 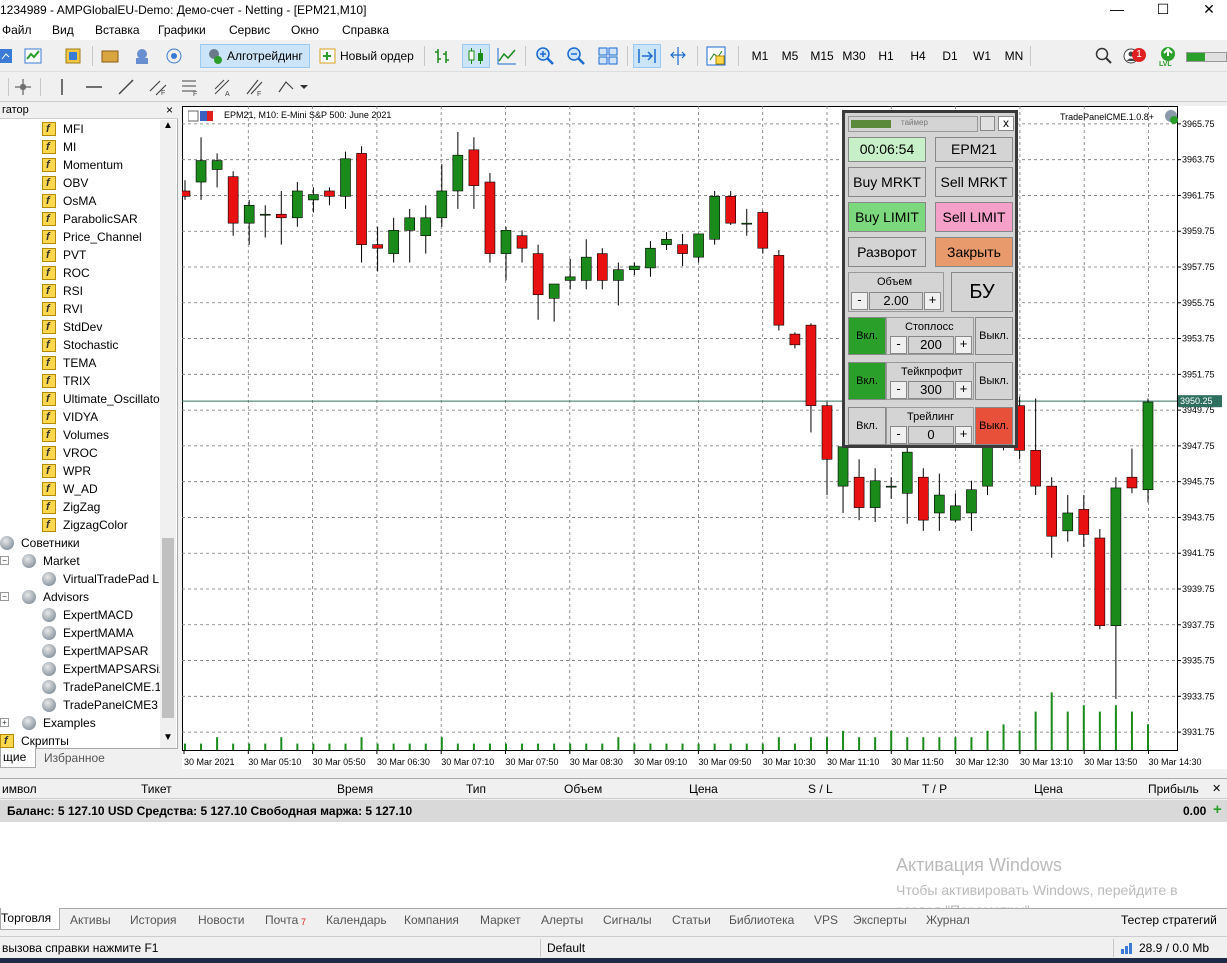 I want to click on stoploss-on-button: Вкл., so click(x=867, y=336).